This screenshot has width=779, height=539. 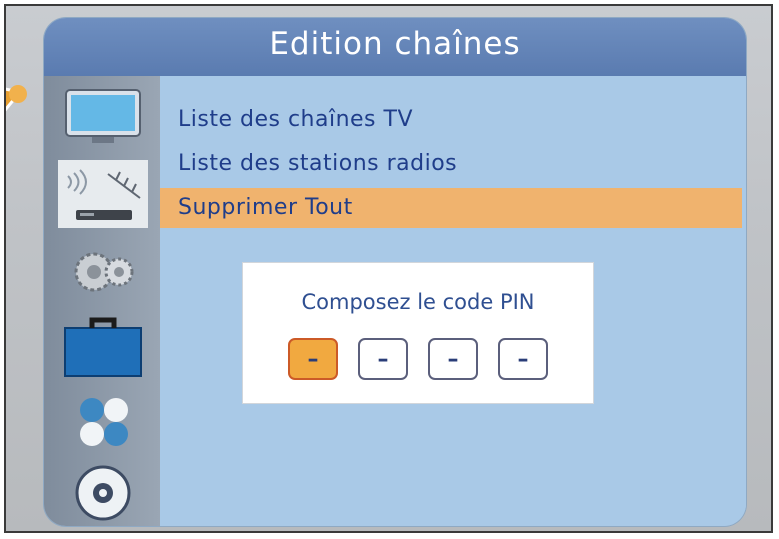 I want to click on gears-icon, so click(x=104, y=272).